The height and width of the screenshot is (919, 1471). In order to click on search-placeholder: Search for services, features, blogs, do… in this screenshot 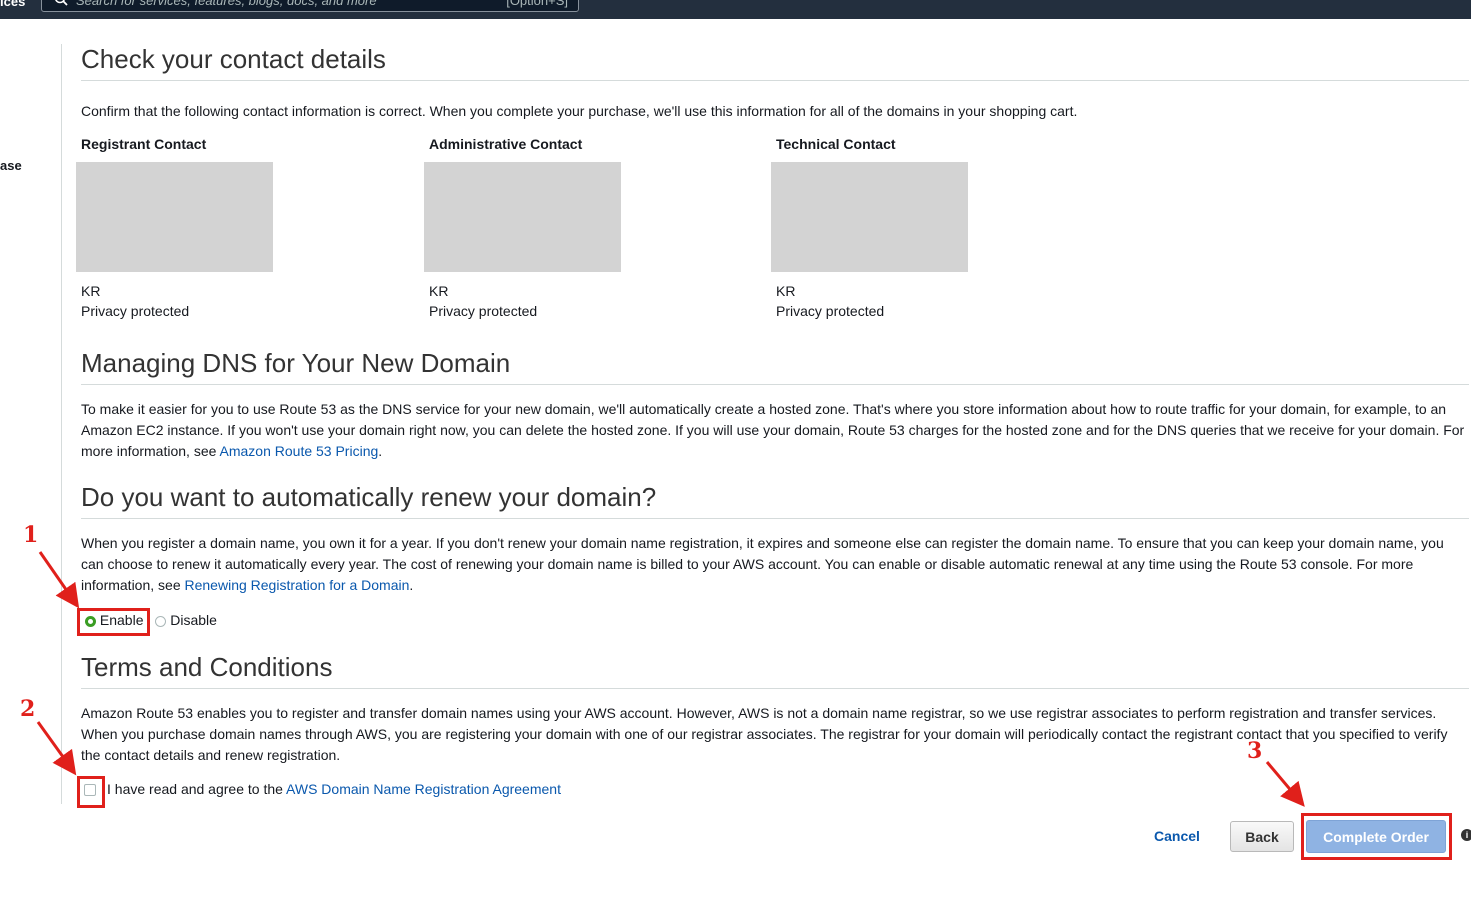, I will do `click(226, 4)`.